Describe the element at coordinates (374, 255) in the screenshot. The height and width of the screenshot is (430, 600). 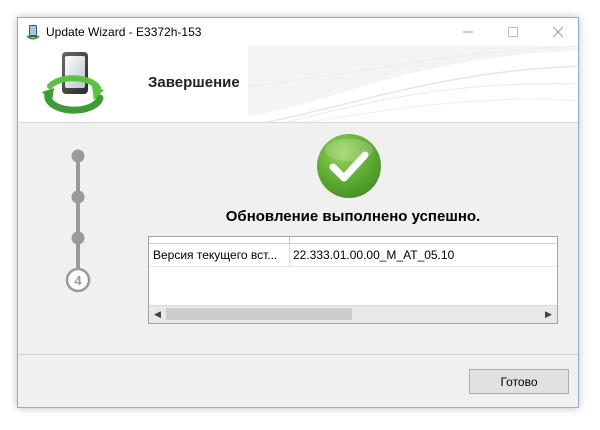
I see `row-value: 22.333.01.00.00_M_AT_05.10` at that location.